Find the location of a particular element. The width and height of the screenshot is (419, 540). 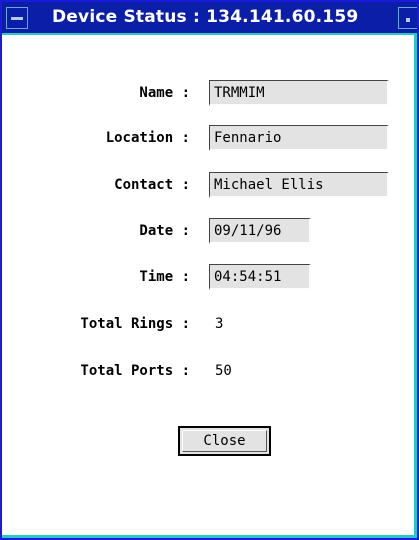

system-menu-icon is located at coordinates (17, 18).